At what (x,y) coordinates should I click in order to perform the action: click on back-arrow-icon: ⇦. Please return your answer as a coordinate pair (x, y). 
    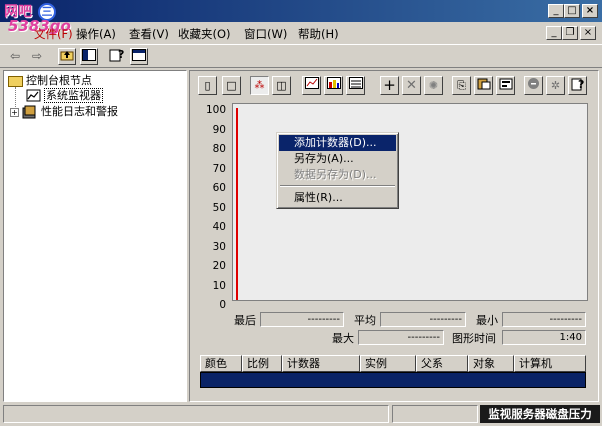
    Looking at the image, I should click on (15, 56).